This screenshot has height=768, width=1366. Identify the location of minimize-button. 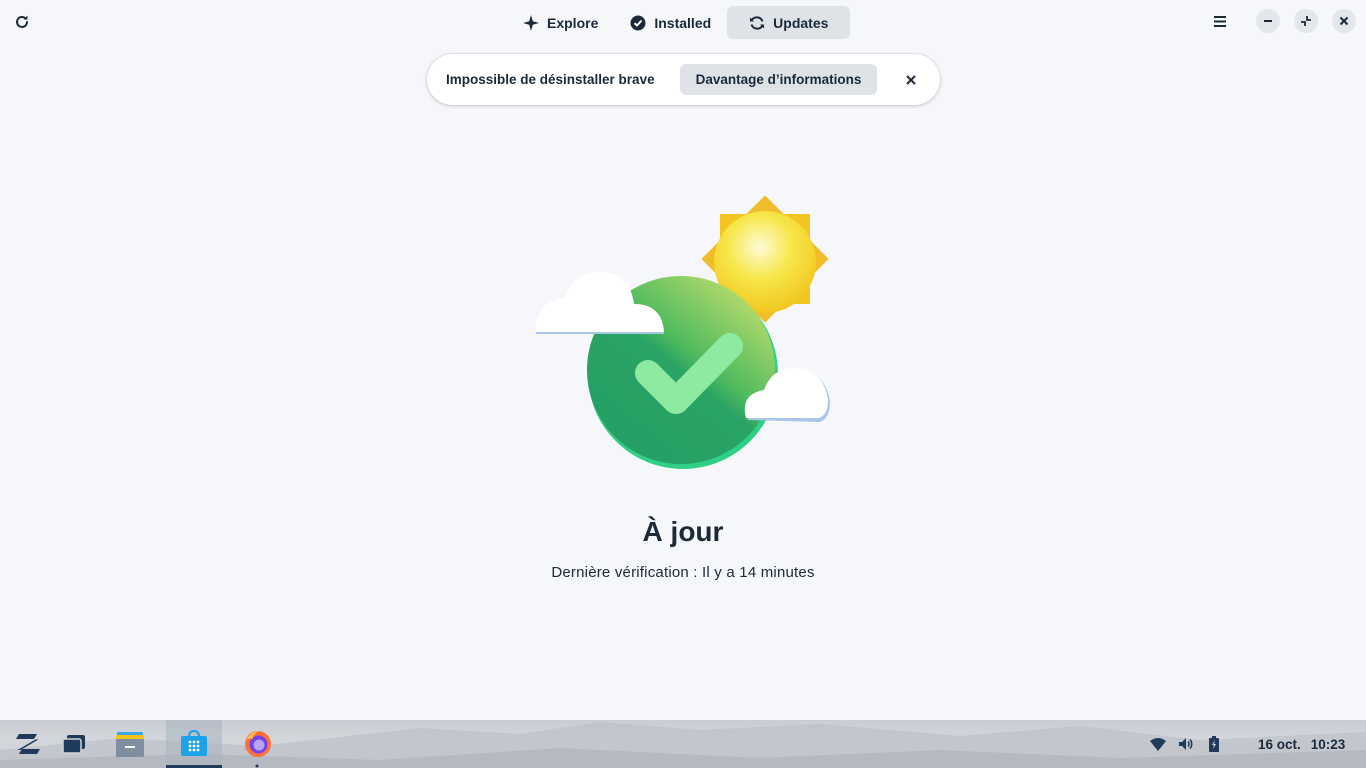
(1268, 21).